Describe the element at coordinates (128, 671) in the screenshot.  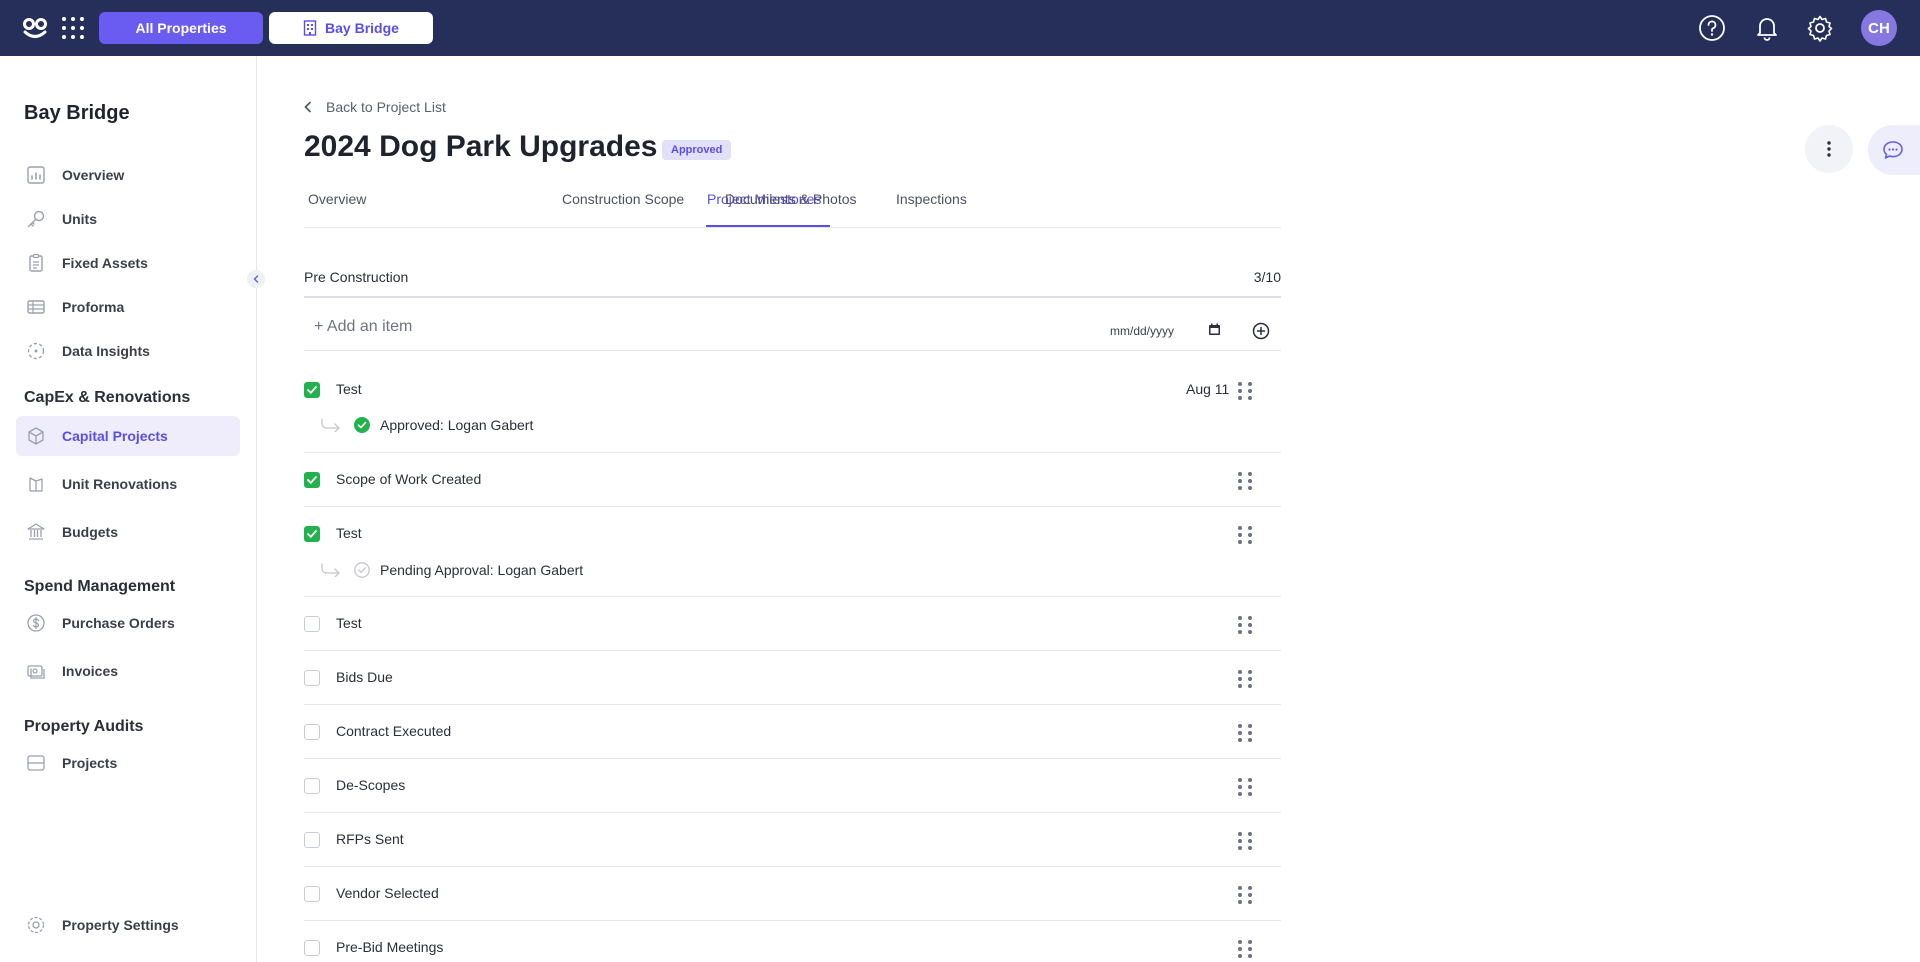
I see `sidebar-item-invoices: Invoices` at that location.